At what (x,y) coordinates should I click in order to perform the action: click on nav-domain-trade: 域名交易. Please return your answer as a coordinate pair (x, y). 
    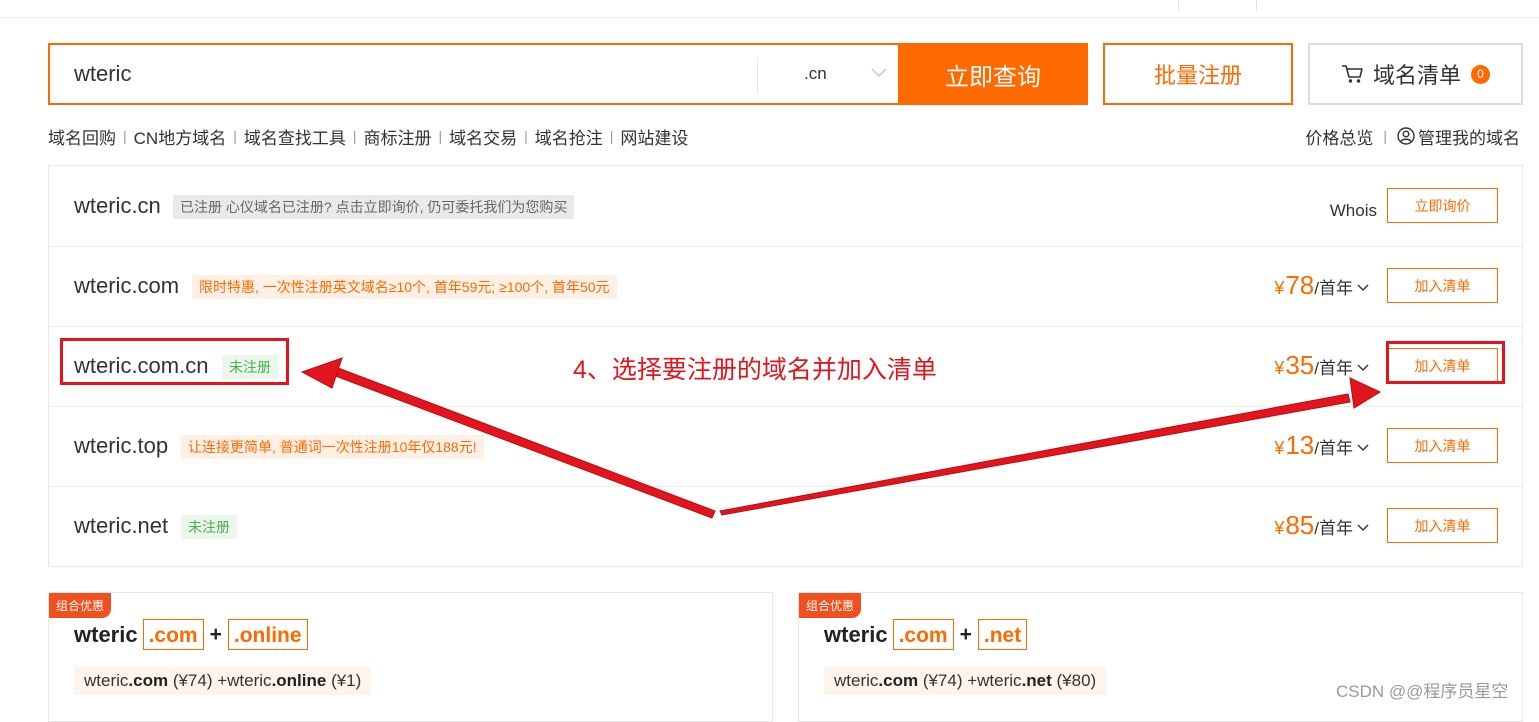
    Looking at the image, I should click on (483, 136).